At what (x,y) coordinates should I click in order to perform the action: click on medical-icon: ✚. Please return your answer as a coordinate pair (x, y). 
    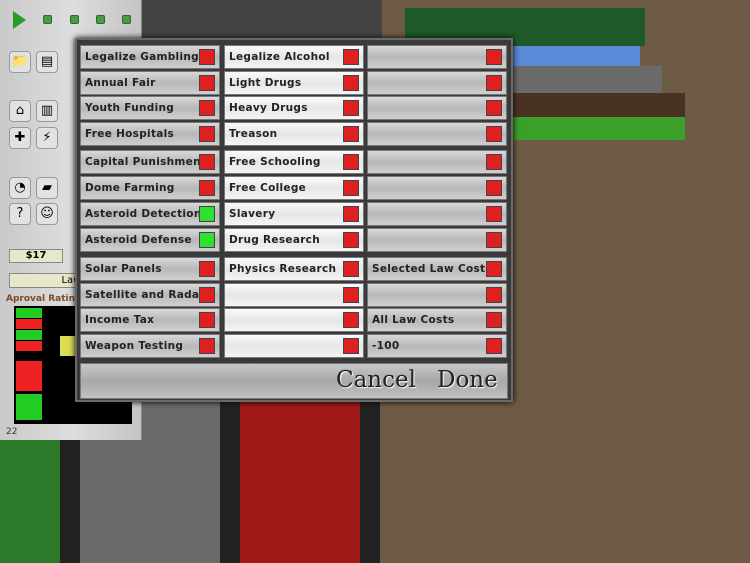
    Looking at the image, I should click on (20, 138).